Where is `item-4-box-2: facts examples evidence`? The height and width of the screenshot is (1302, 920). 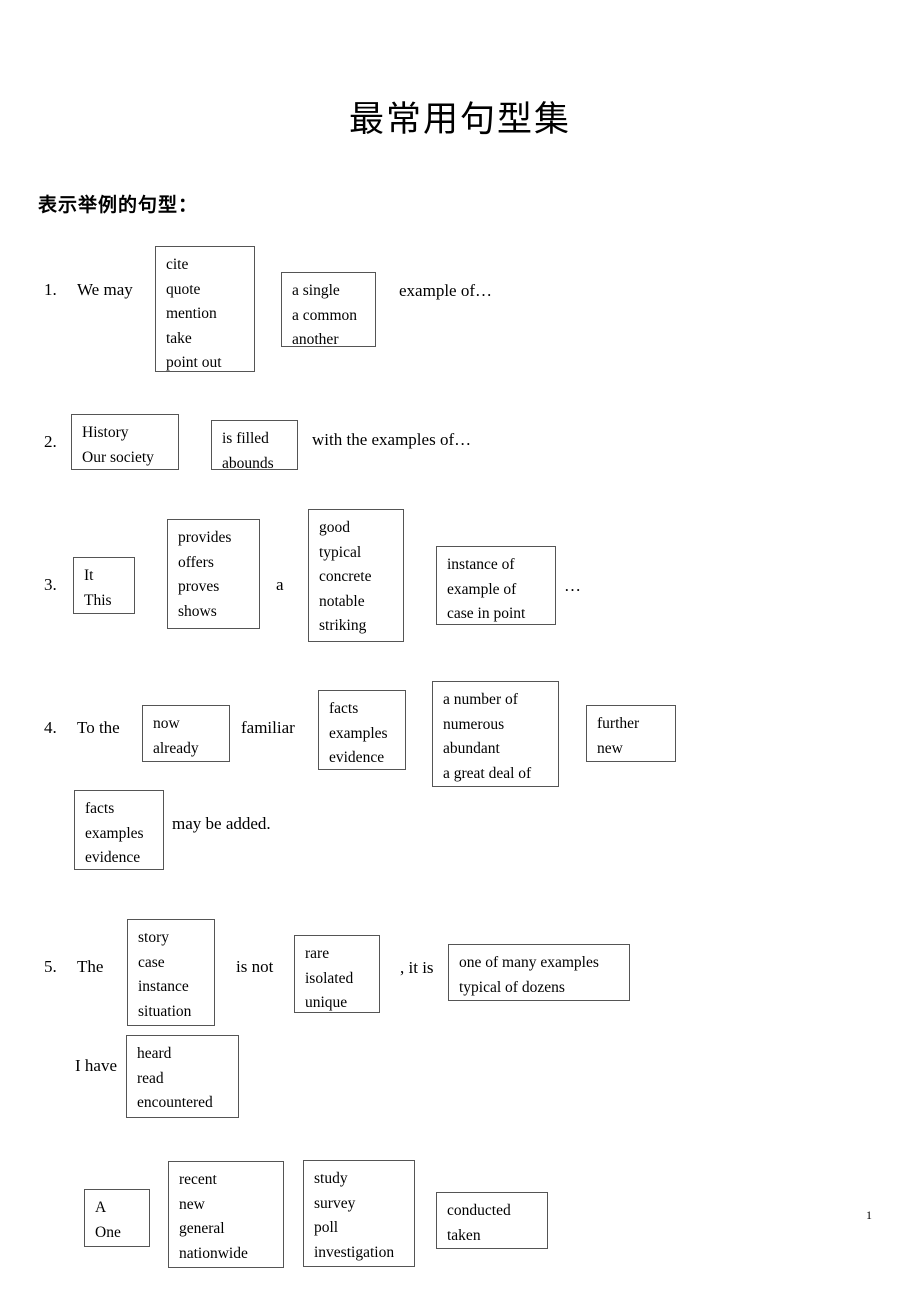
item-4-box-2: facts examples evidence is located at coordinates (362, 730).